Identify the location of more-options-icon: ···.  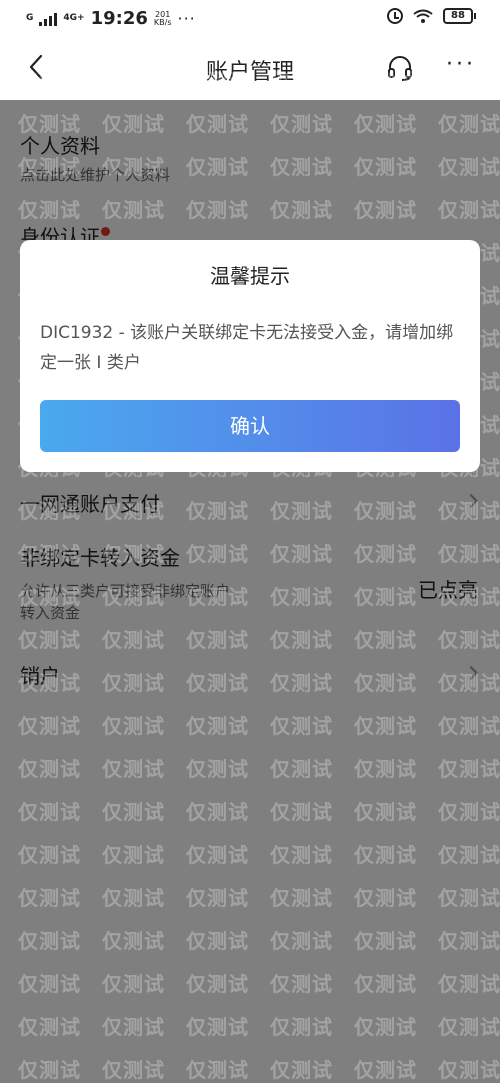
(461, 65).